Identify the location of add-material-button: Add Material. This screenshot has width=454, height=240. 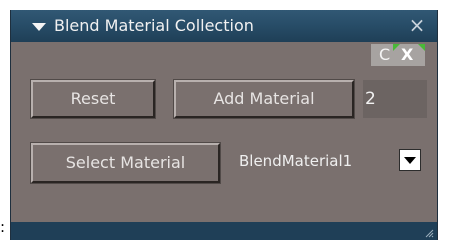
(264, 99).